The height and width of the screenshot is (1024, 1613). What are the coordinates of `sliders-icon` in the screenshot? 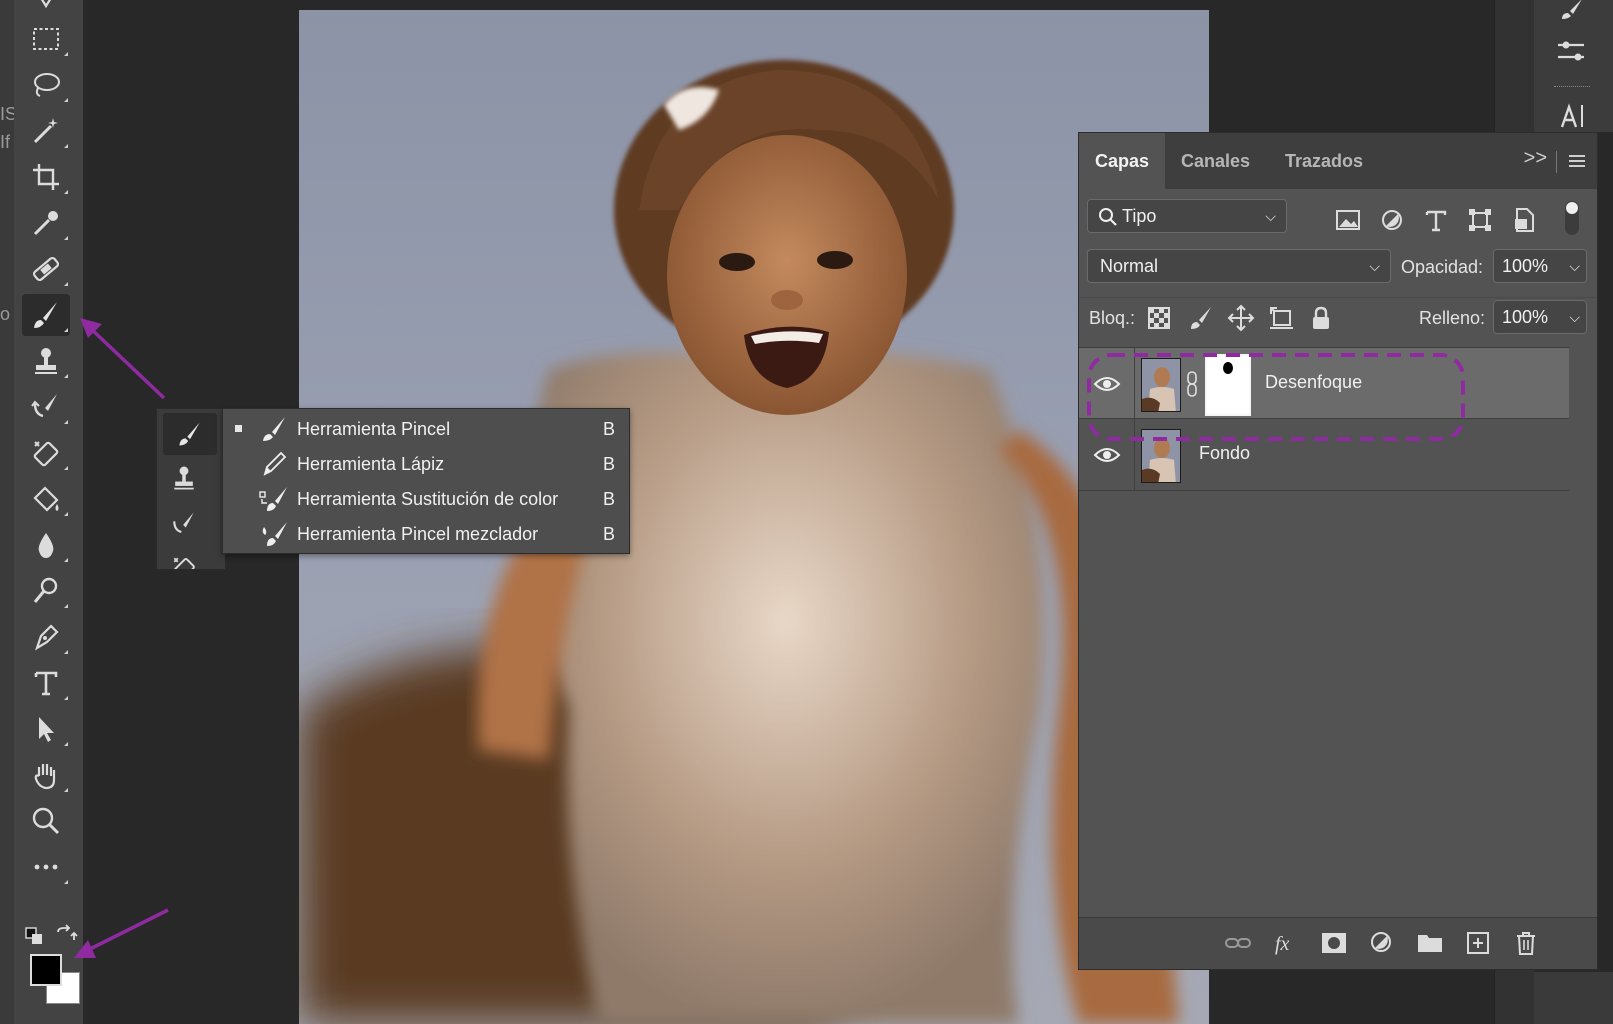 It's located at (1571, 51).